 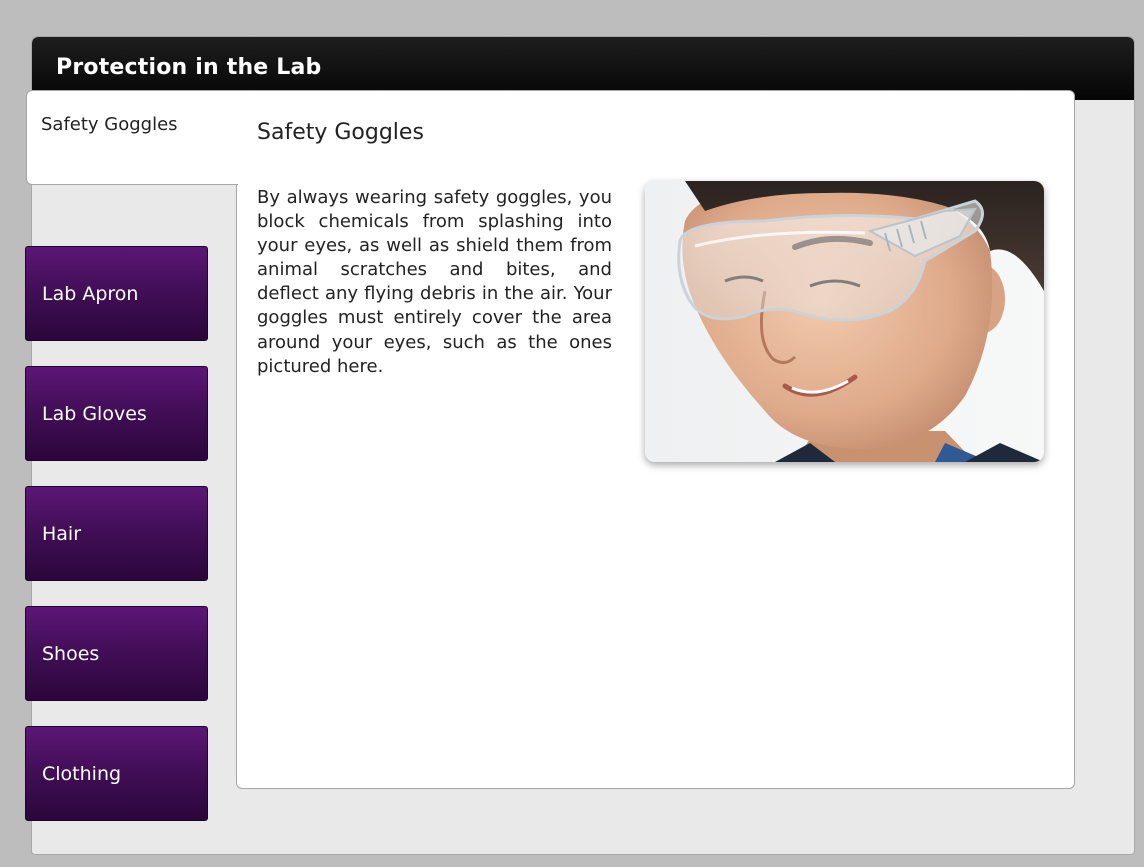 What do you see at coordinates (109, 124) in the screenshot?
I see `tab-label: Safety Goggles` at bounding box center [109, 124].